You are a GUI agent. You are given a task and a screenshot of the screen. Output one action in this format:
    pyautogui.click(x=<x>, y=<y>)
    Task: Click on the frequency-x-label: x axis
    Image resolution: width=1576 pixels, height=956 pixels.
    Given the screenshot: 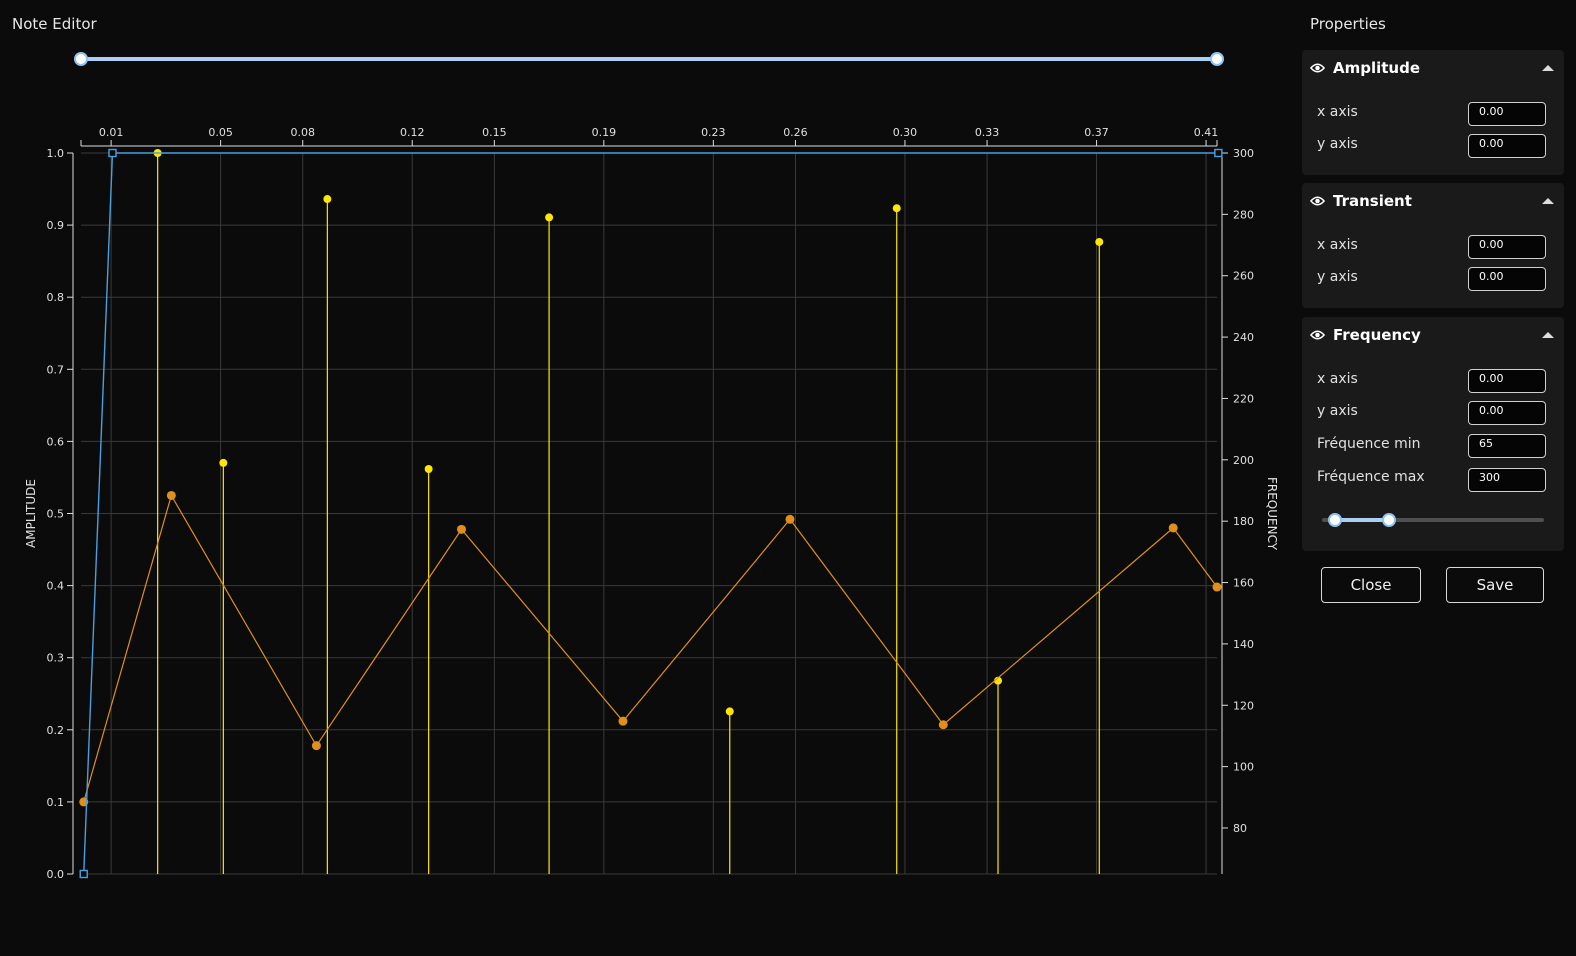 What is the action you would take?
    pyautogui.click(x=1337, y=379)
    